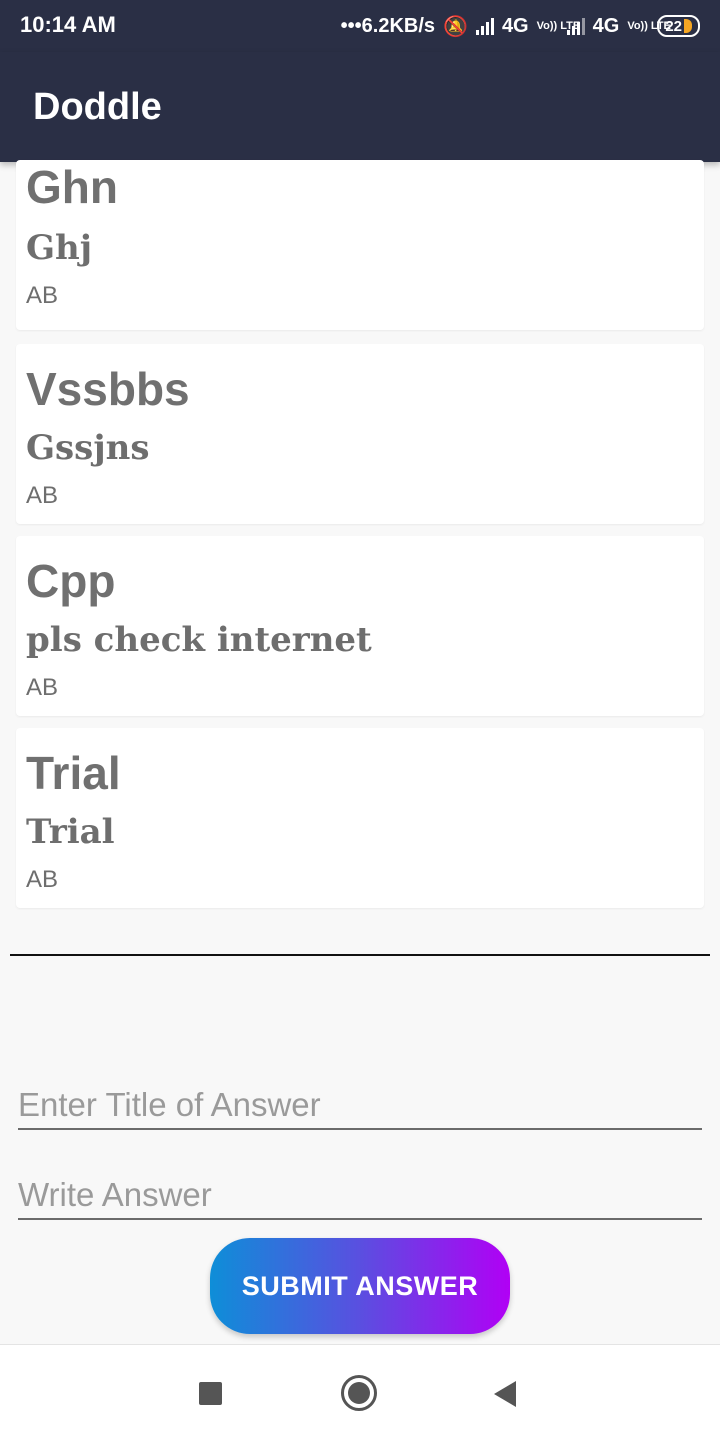 This screenshot has width=720, height=1440. I want to click on navigation-bar, so click(360, 1392).